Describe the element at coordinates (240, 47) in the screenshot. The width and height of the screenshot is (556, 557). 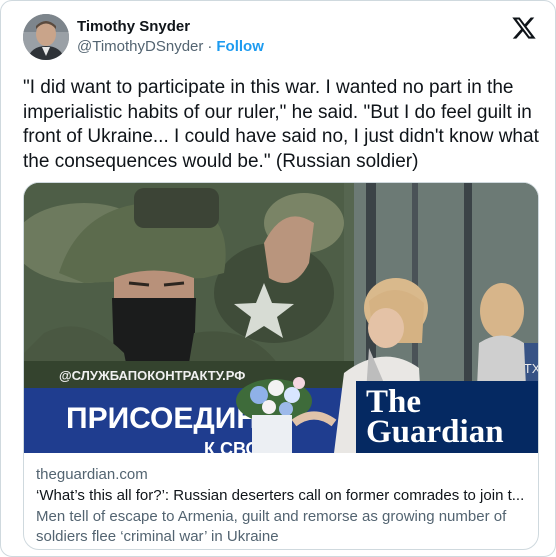
I see `follow-button: Follow` at that location.